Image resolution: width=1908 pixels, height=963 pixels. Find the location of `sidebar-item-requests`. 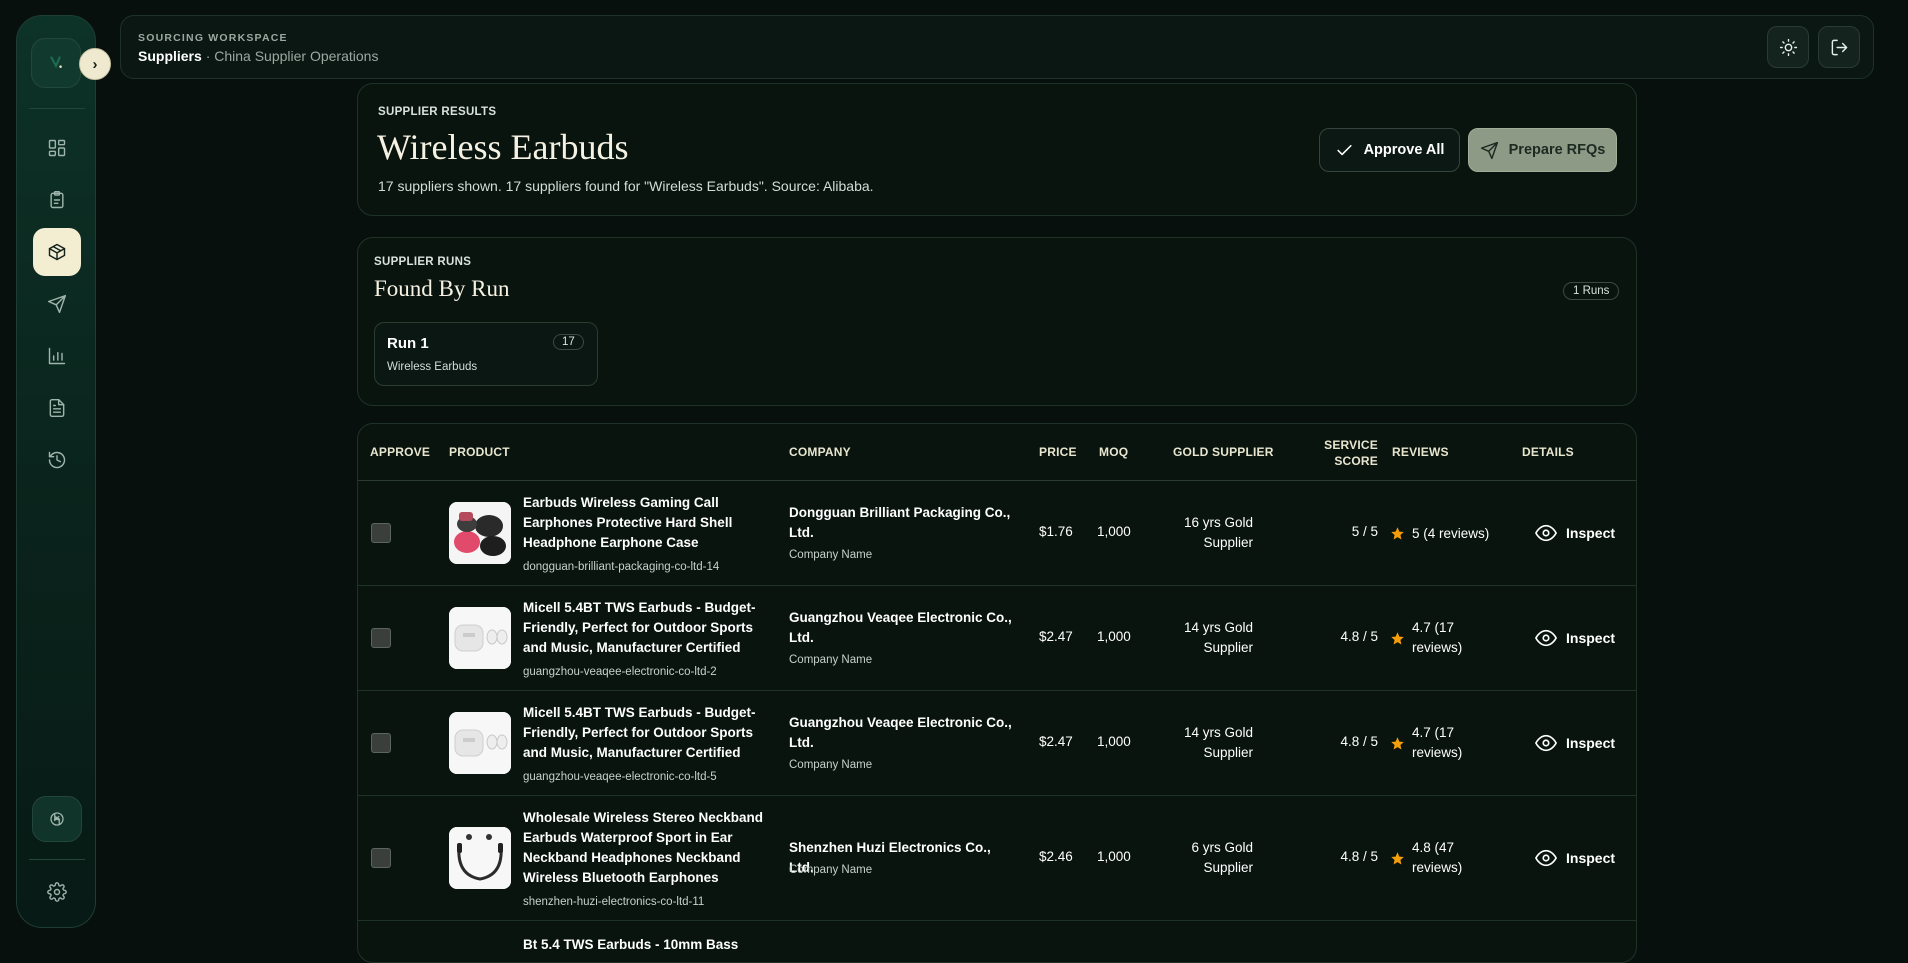

sidebar-item-requests is located at coordinates (57, 200).